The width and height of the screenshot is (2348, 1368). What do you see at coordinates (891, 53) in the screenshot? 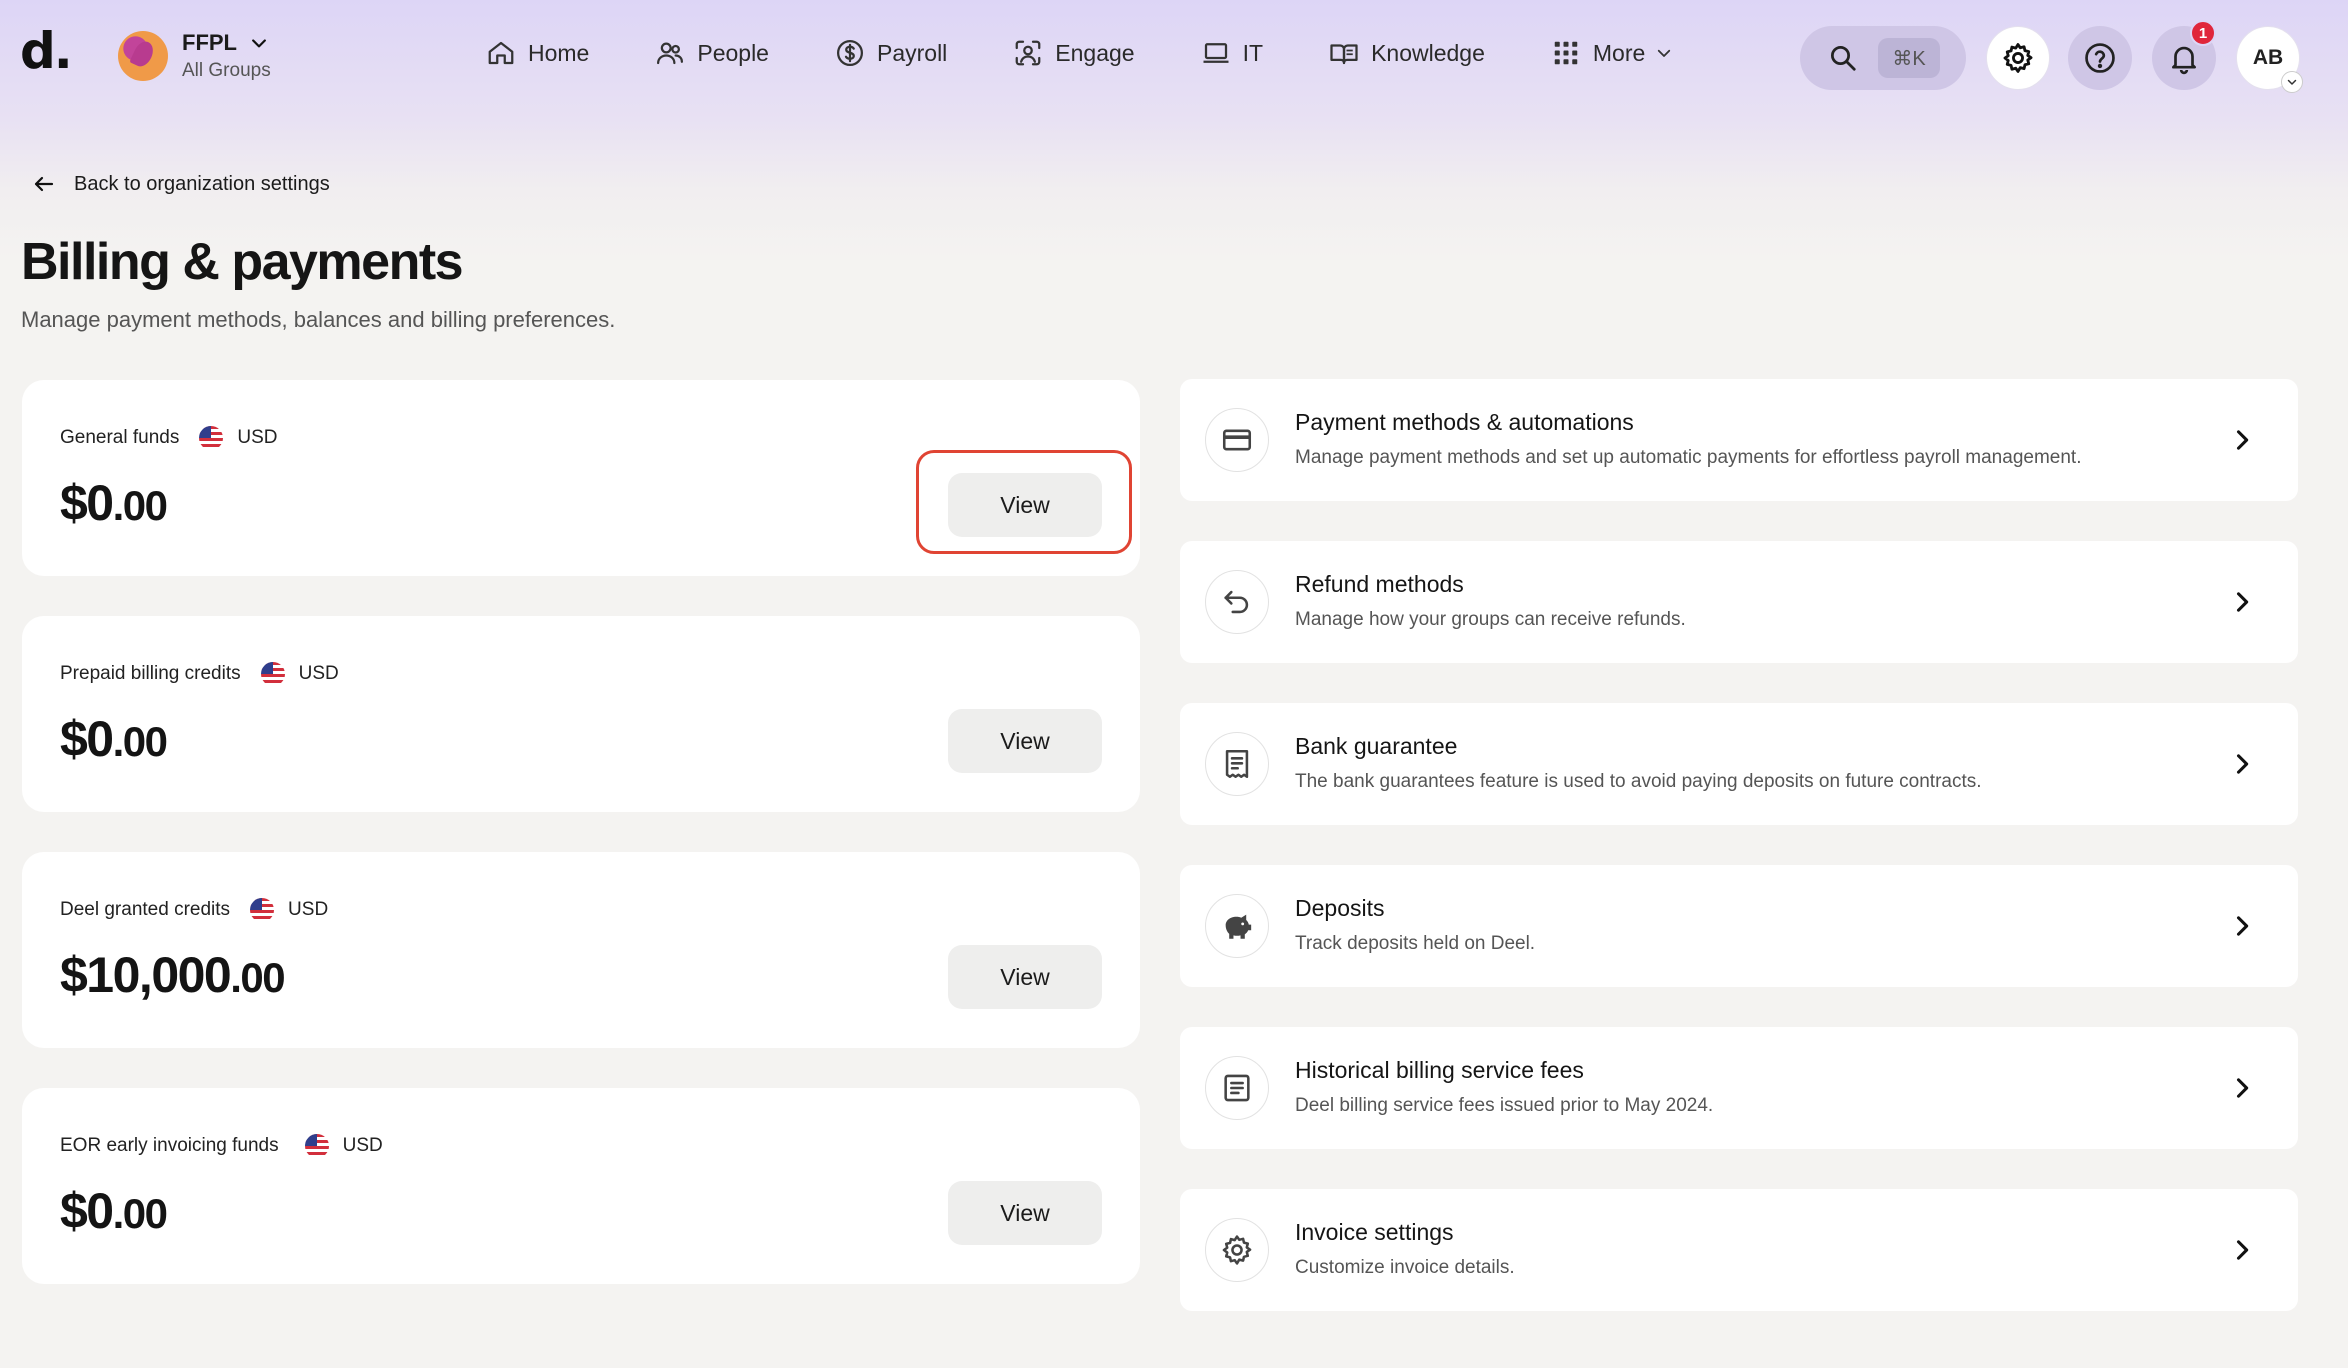
I see `nav-item-payroll: Payroll` at bounding box center [891, 53].